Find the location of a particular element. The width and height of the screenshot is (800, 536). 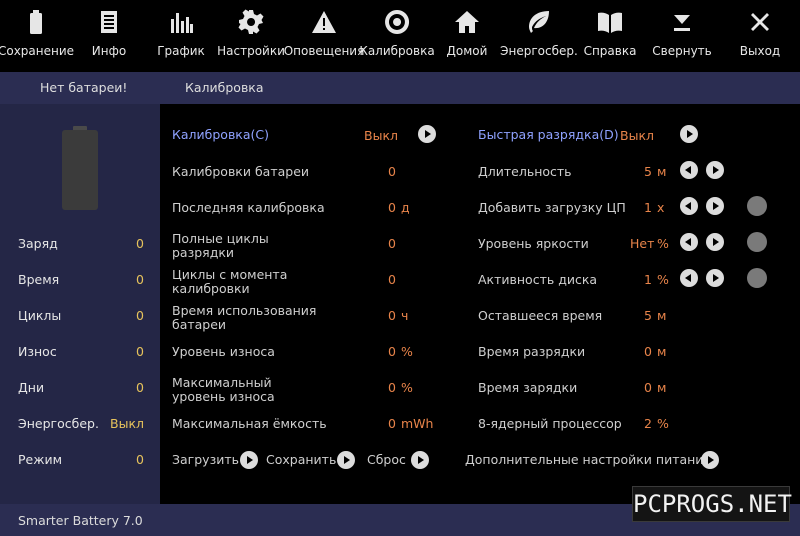

last-calibration-unit: д is located at coordinates (405, 207).